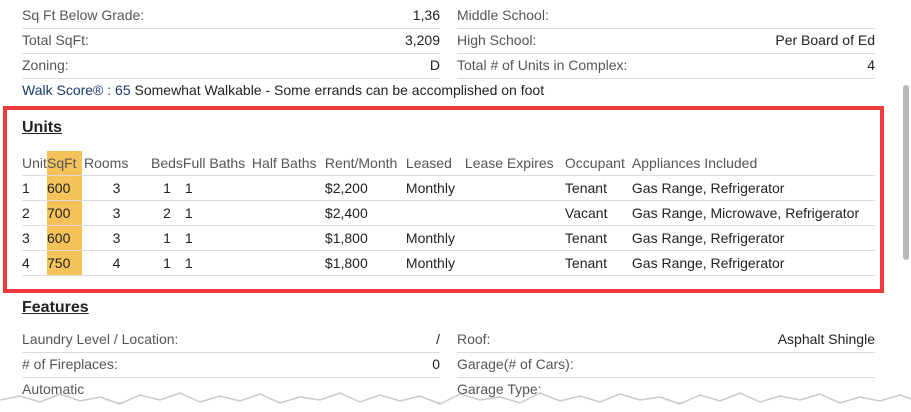 The width and height of the screenshot is (911, 412). I want to click on cell-unit: 1, so click(34, 188).